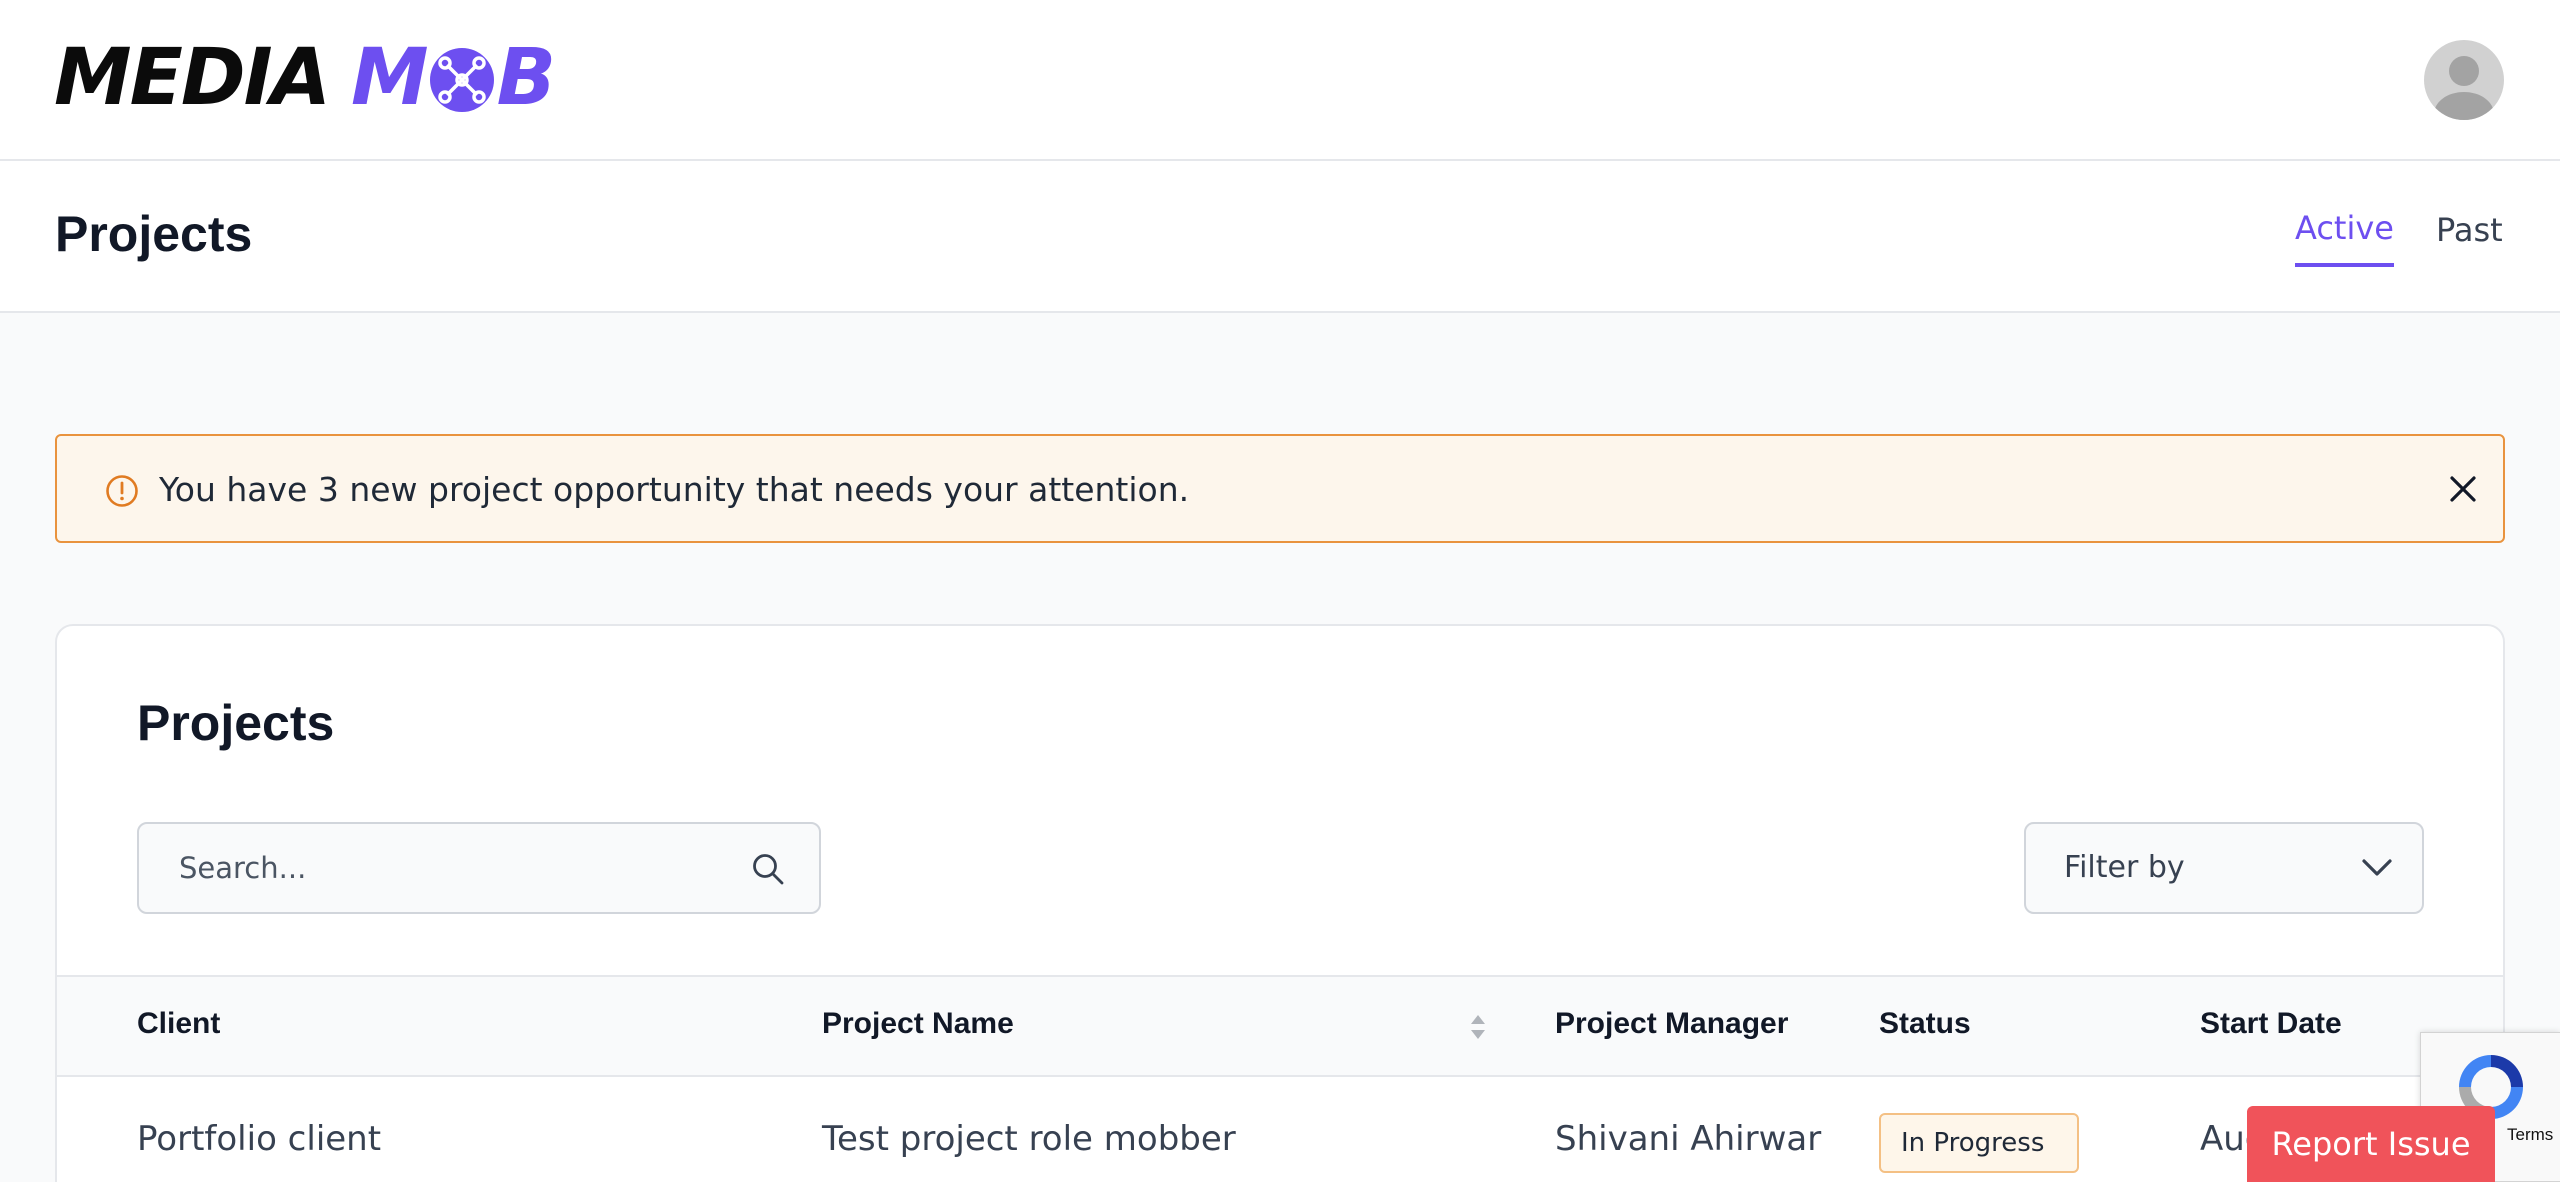 The height and width of the screenshot is (1182, 2560). I want to click on top-header: MEDIA M B, so click(1280, 80).